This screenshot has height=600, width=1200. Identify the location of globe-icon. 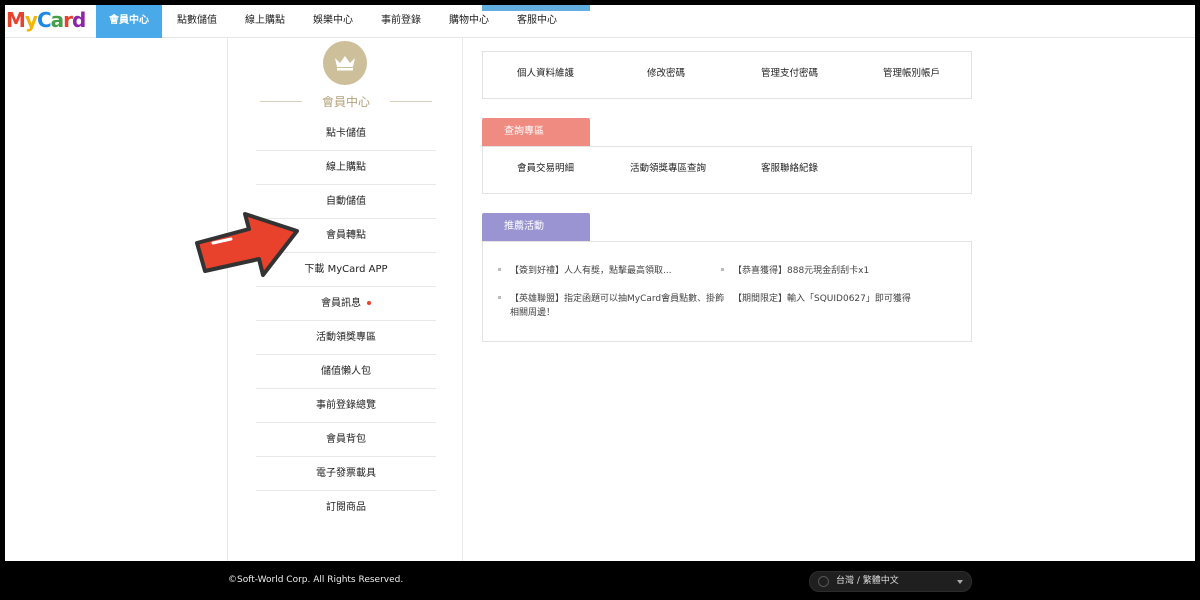
(823, 581).